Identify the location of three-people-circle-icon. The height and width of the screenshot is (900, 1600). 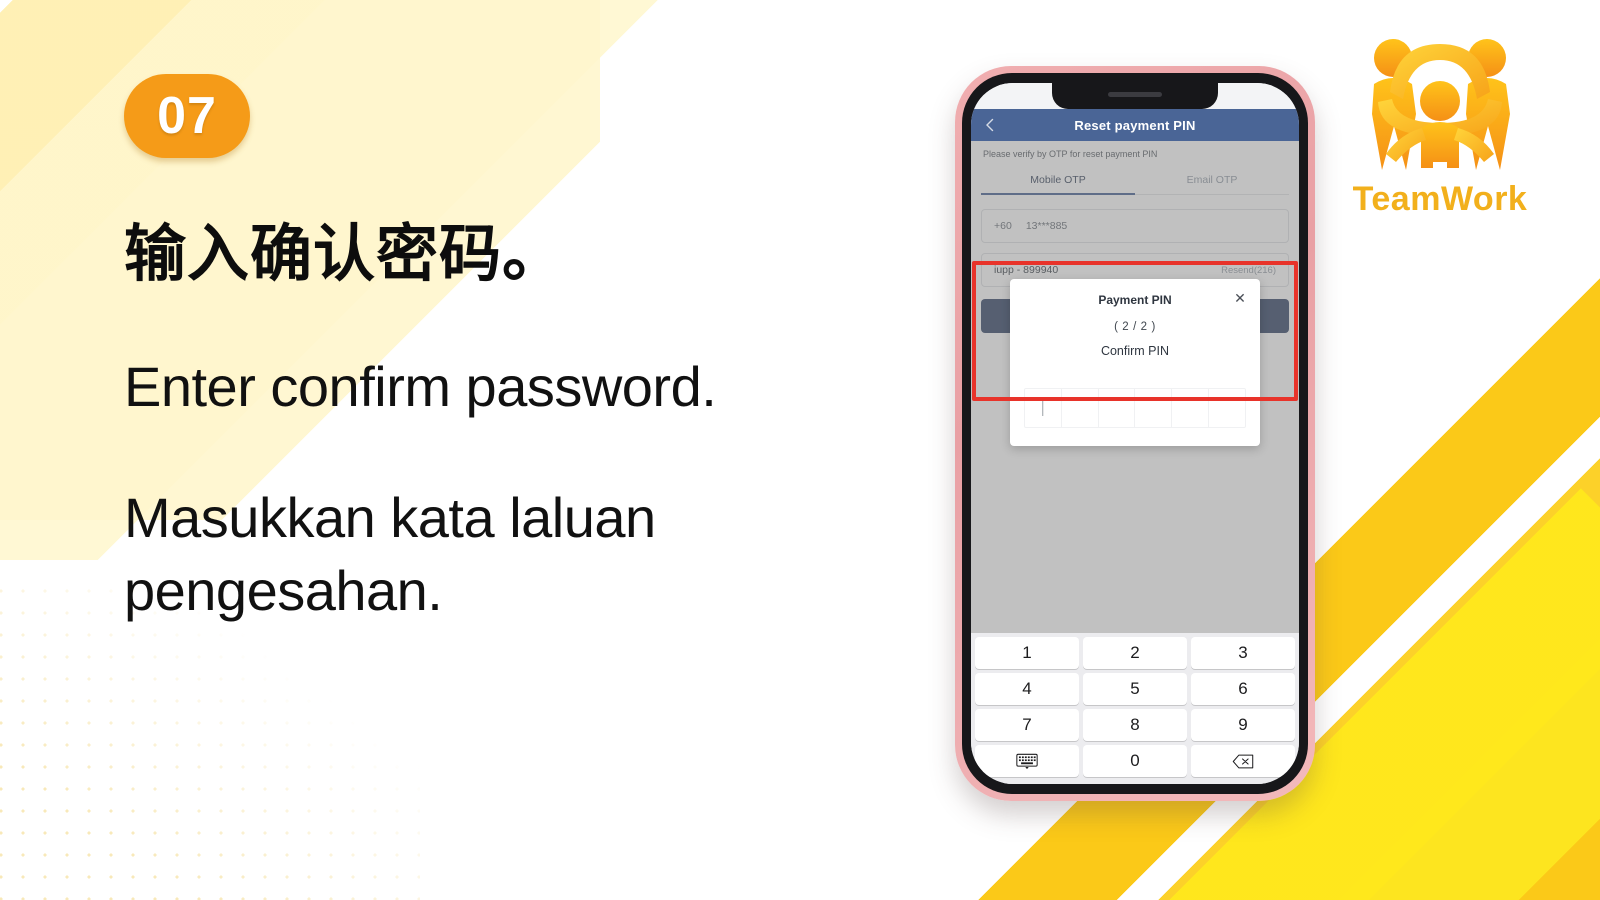
(1441, 104).